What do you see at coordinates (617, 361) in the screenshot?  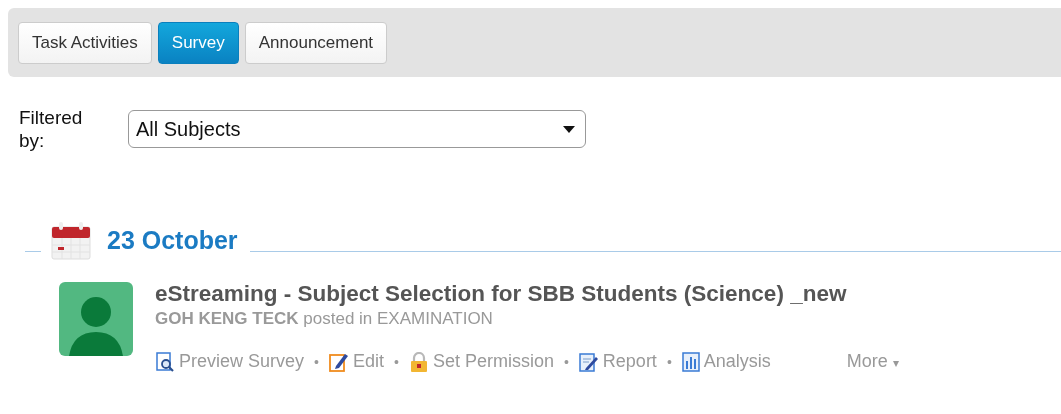 I see `action-link: Report` at bounding box center [617, 361].